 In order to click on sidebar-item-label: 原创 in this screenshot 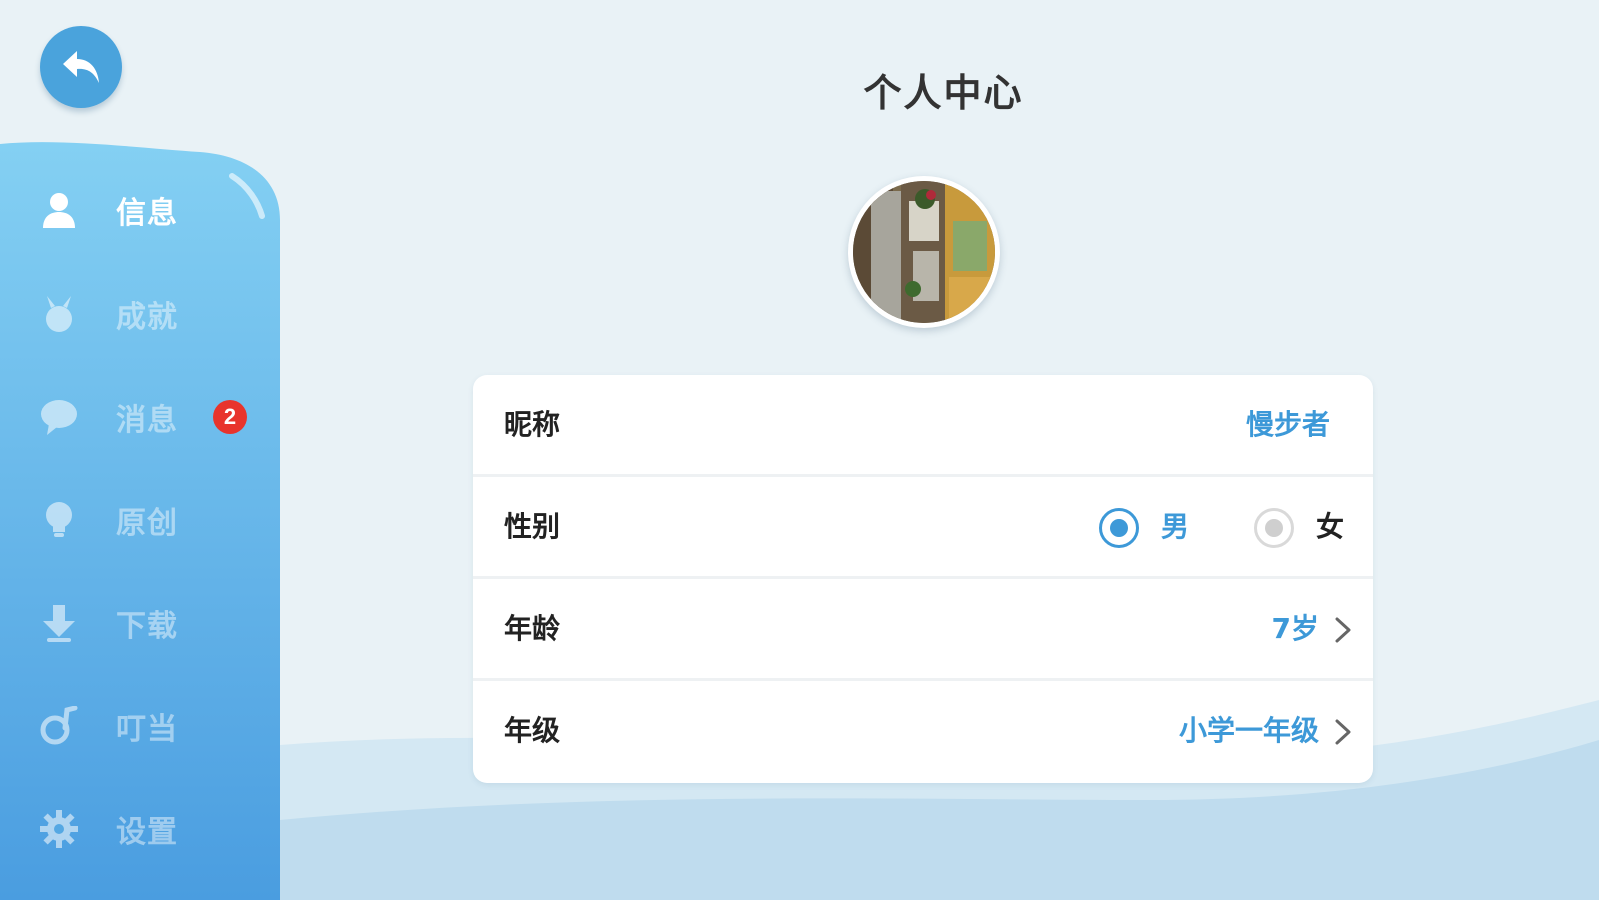, I will do `click(147, 523)`.